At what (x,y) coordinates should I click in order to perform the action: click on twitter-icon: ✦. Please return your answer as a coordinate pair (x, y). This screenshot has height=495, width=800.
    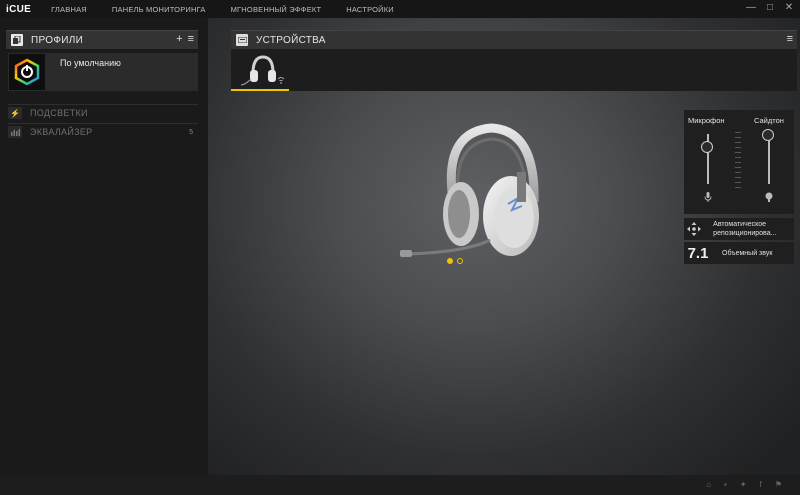
    Looking at the image, I should click on (743, 484).